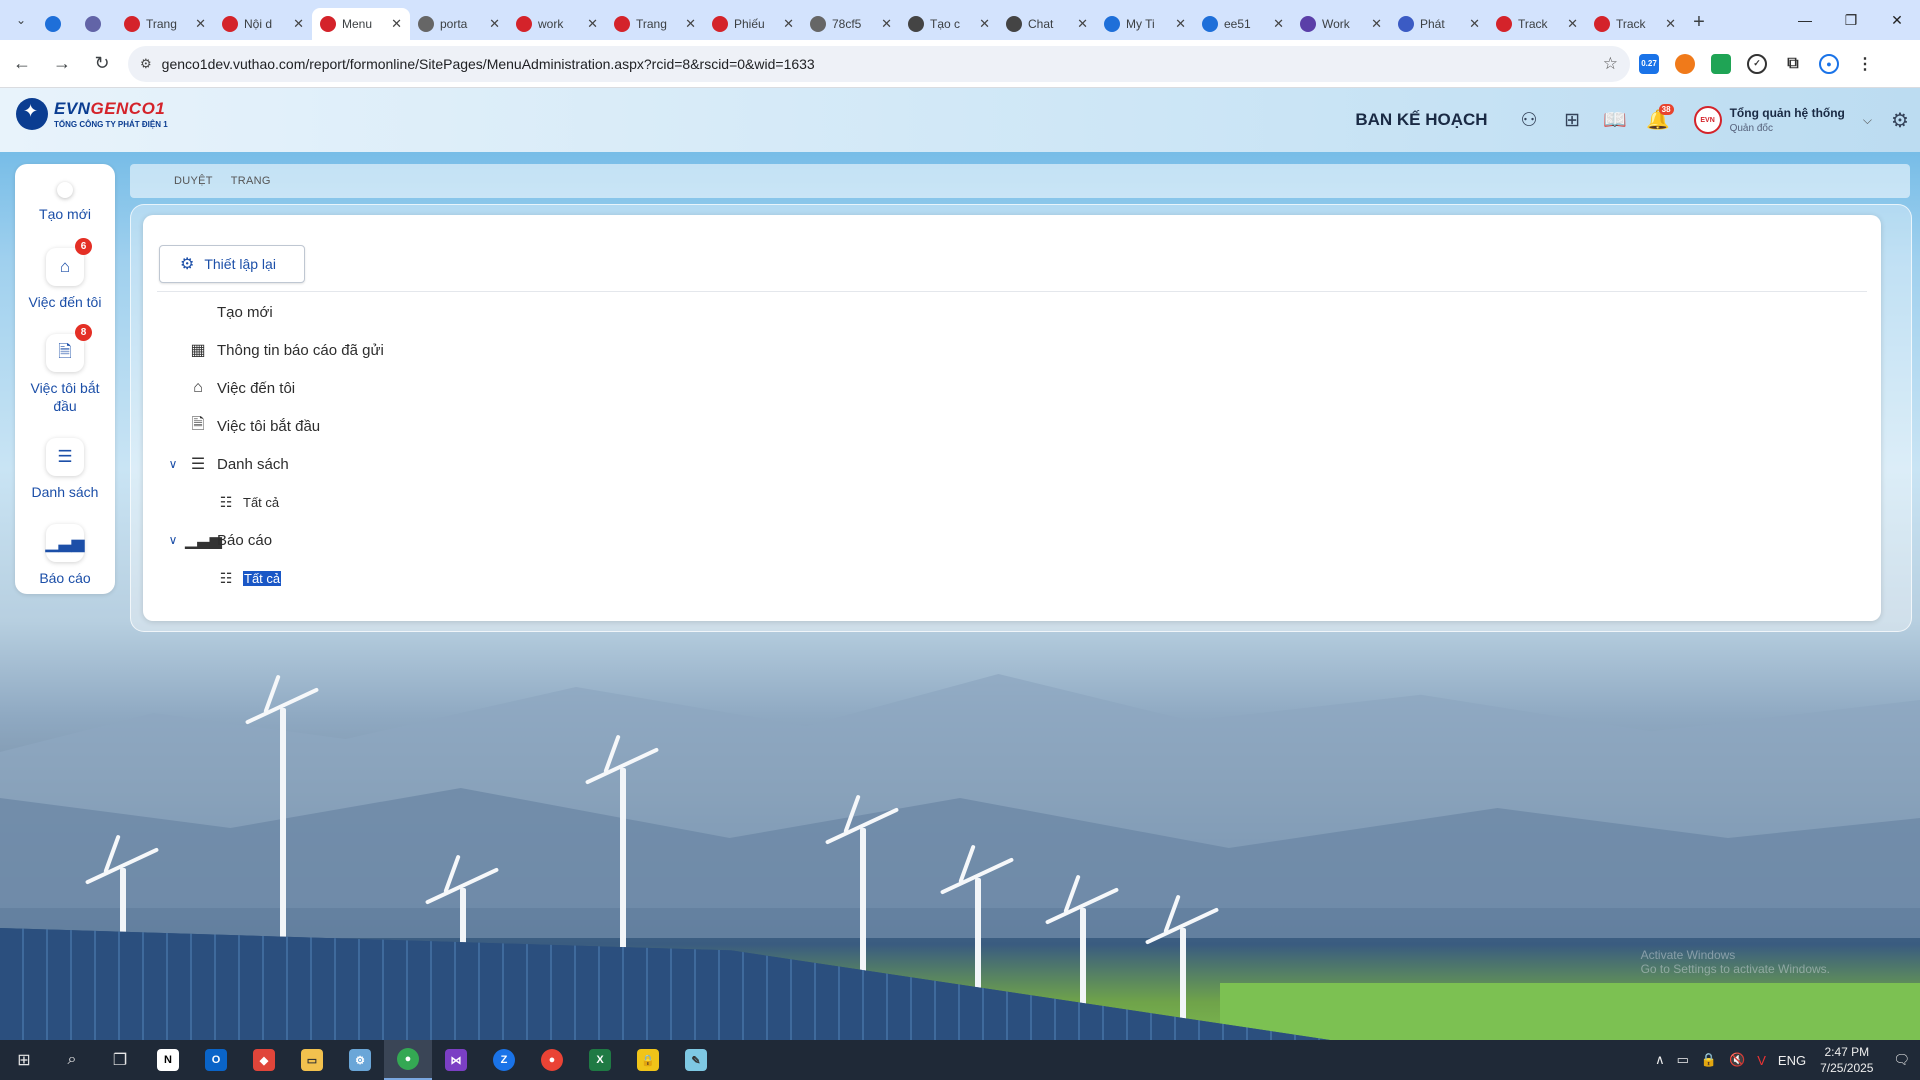 The width and height of the screenshot is (1920, 1080). I want to click on browser-tab: ee51 ✕, so click(1243, 24).